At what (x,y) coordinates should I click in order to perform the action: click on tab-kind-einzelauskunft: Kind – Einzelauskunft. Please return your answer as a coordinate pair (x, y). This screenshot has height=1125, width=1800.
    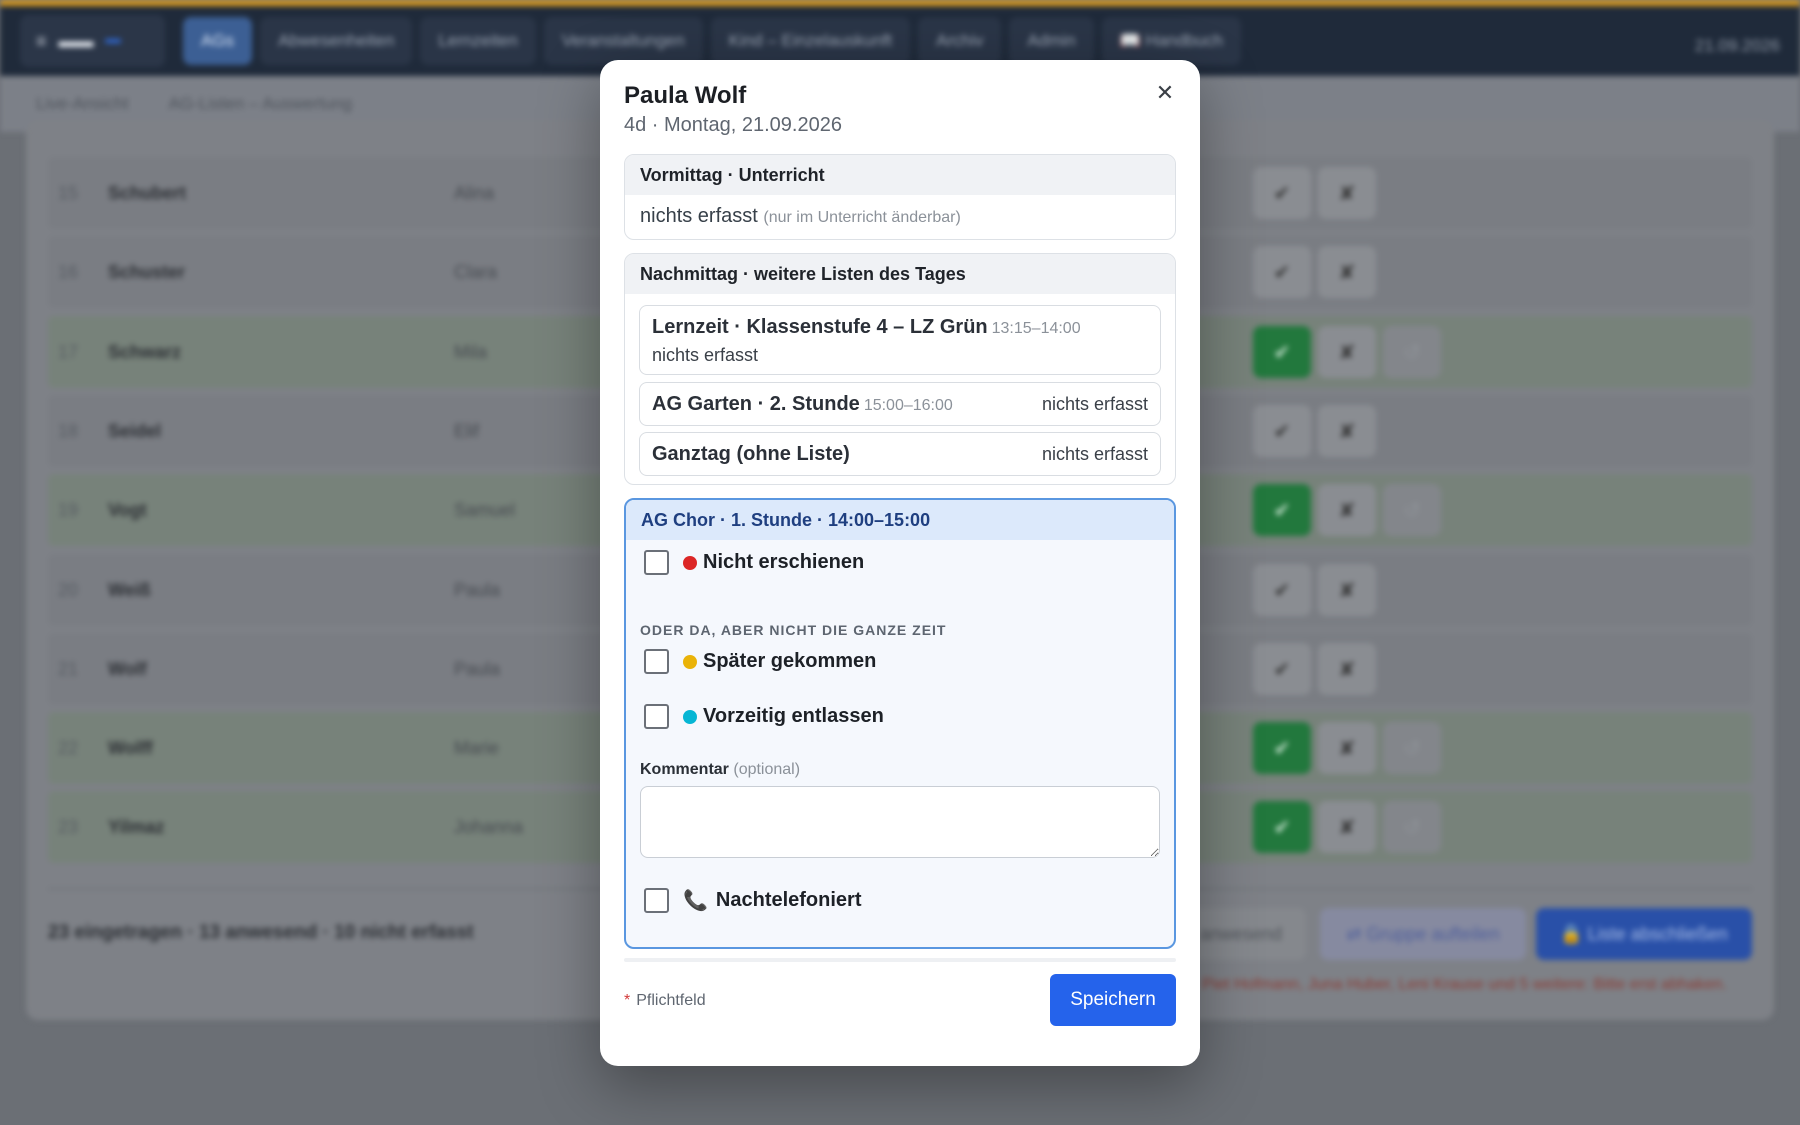
    Looking at the image, I should click on (810, 41).